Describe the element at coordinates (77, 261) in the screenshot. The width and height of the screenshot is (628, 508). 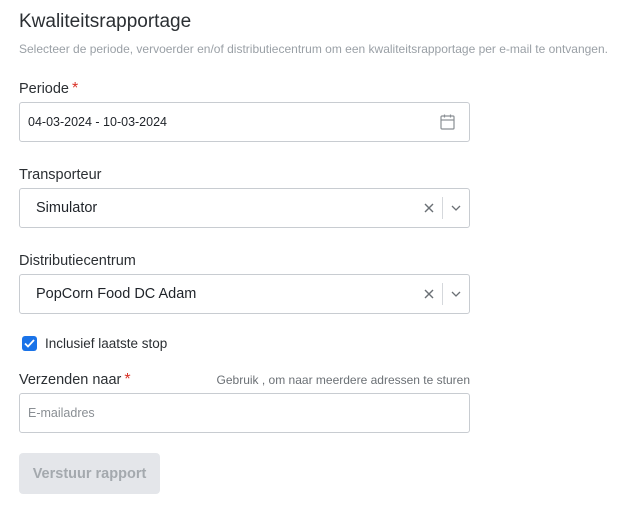
I see `distributiecentrum-label: Distributiecentrum` at that location.